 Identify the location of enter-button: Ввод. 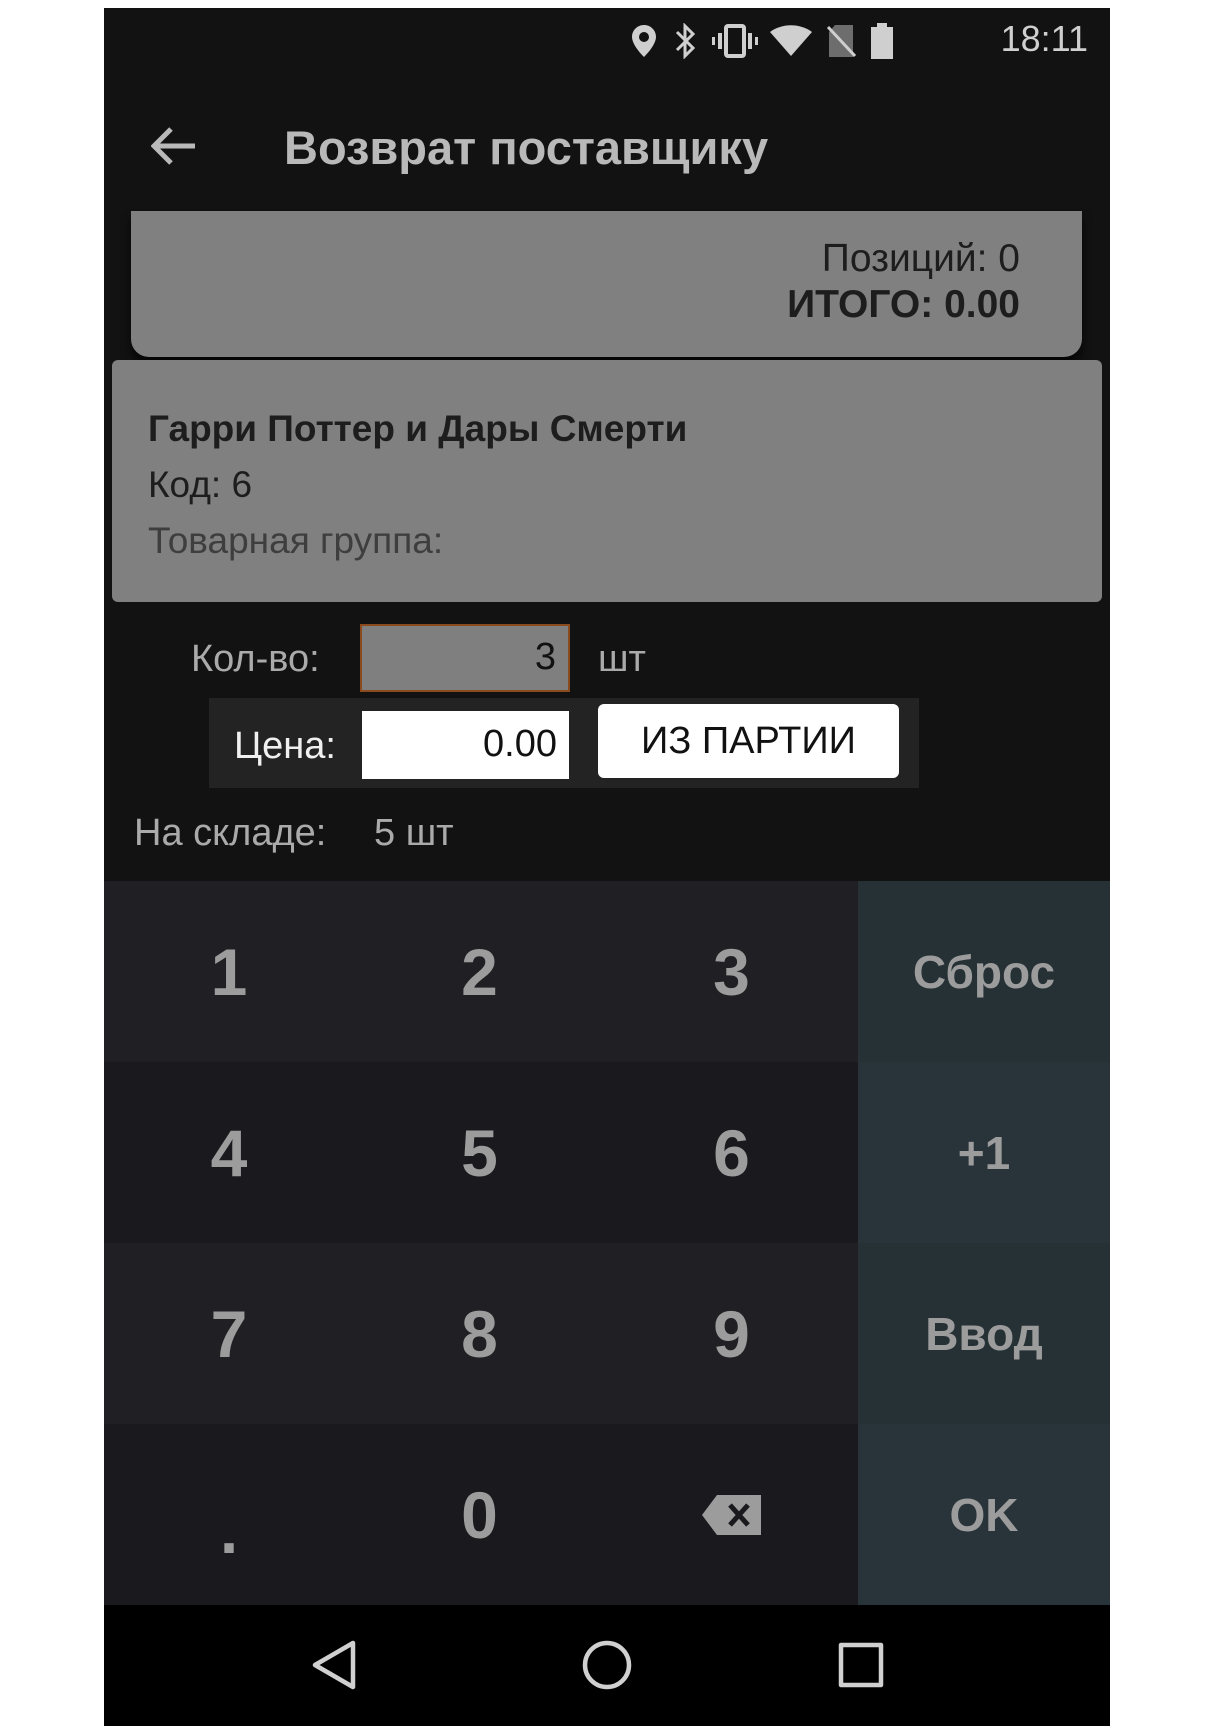
(984, 1333).